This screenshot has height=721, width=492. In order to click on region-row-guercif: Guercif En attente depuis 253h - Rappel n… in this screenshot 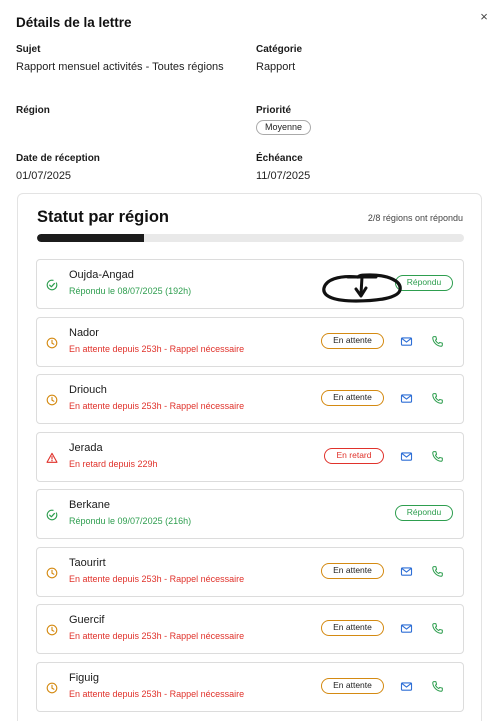, I will do `click(250, 629)`.